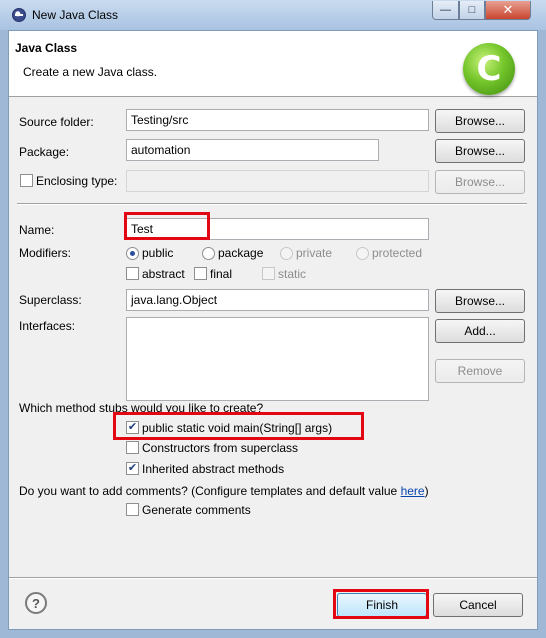 The image size is (546, 638). Describe the element at coordinates (200, 273) in the screenshot. I see `final-checkbox` at that location.